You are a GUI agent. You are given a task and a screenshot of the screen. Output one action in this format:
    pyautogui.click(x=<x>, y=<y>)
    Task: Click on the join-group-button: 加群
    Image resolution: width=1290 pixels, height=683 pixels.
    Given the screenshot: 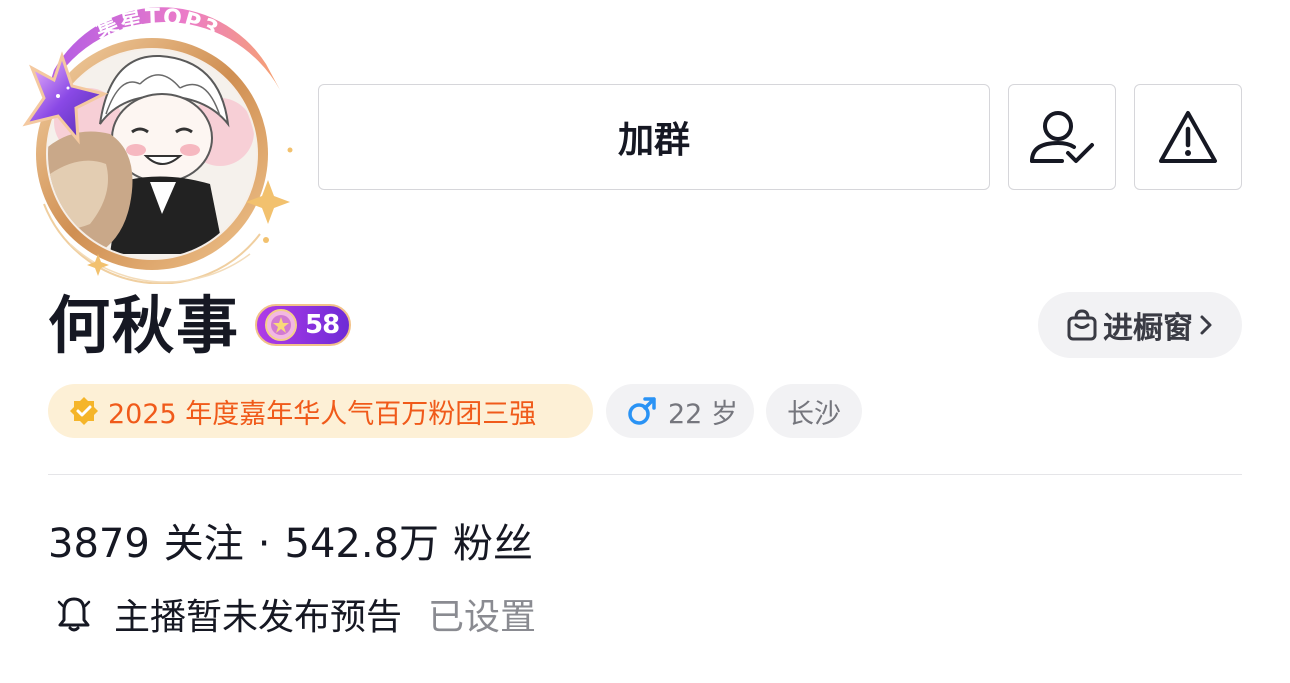 What is the action you would take?
    pyautogui.click(x=654, y=137)
    